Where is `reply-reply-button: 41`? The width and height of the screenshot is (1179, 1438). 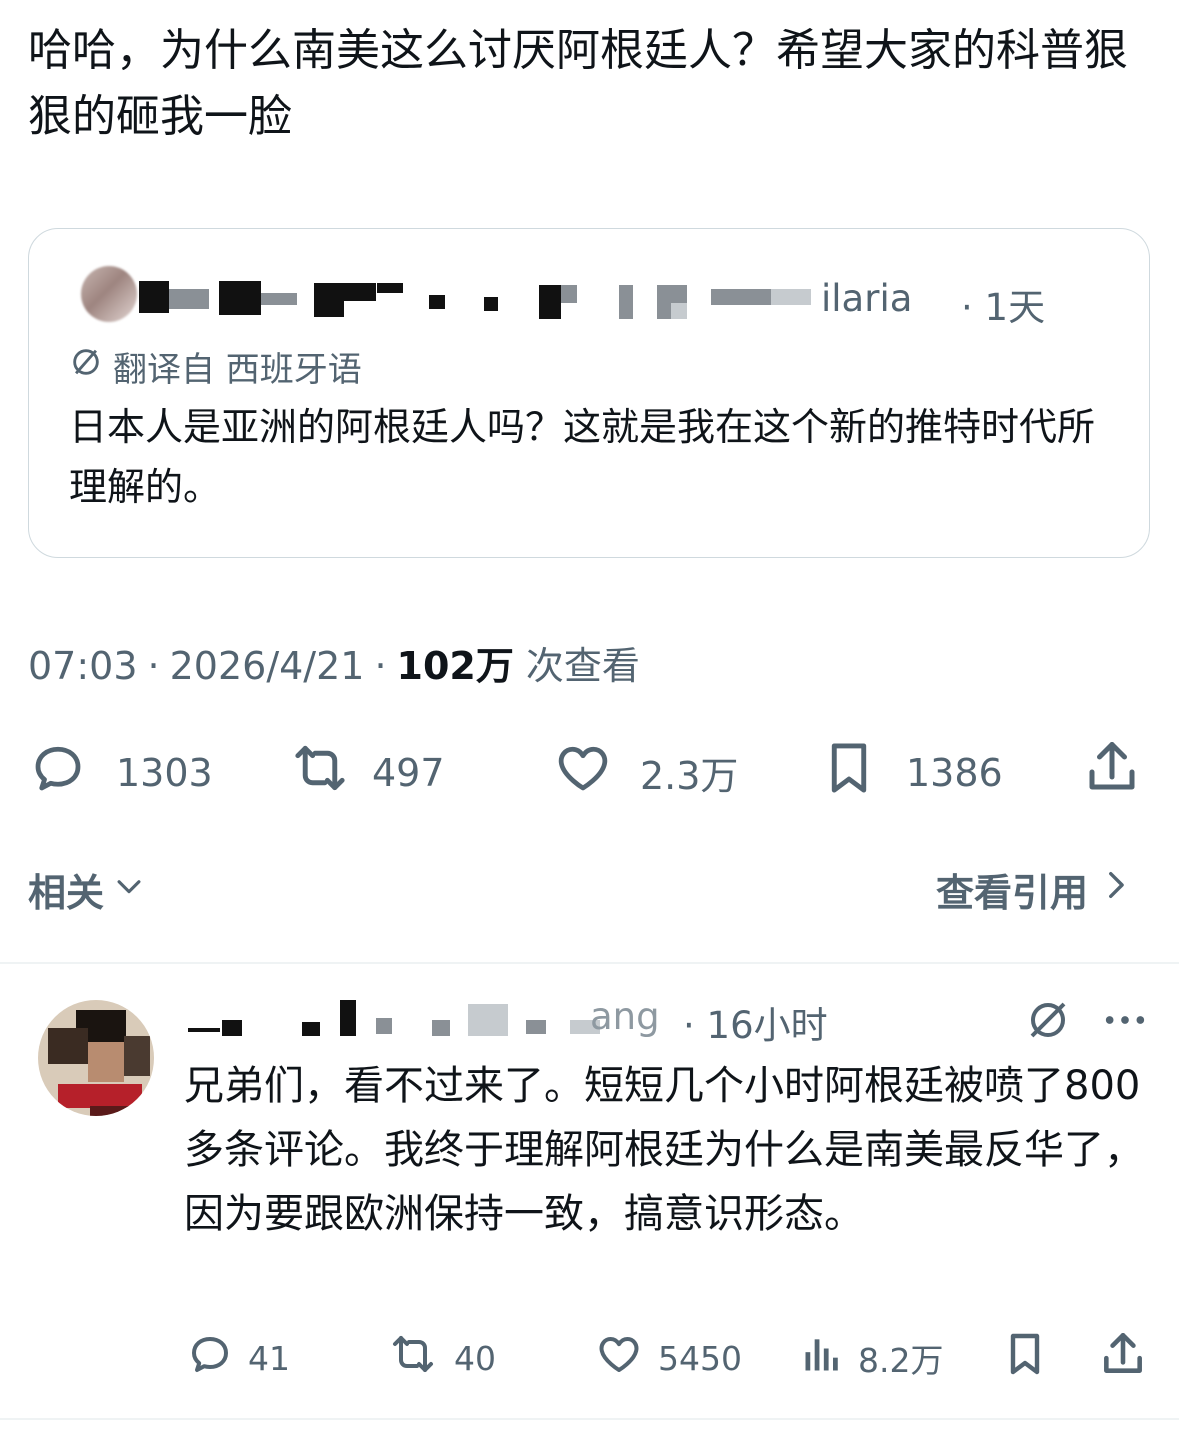
reply-reply-button: 41 is located at coordinates (238, 1358).